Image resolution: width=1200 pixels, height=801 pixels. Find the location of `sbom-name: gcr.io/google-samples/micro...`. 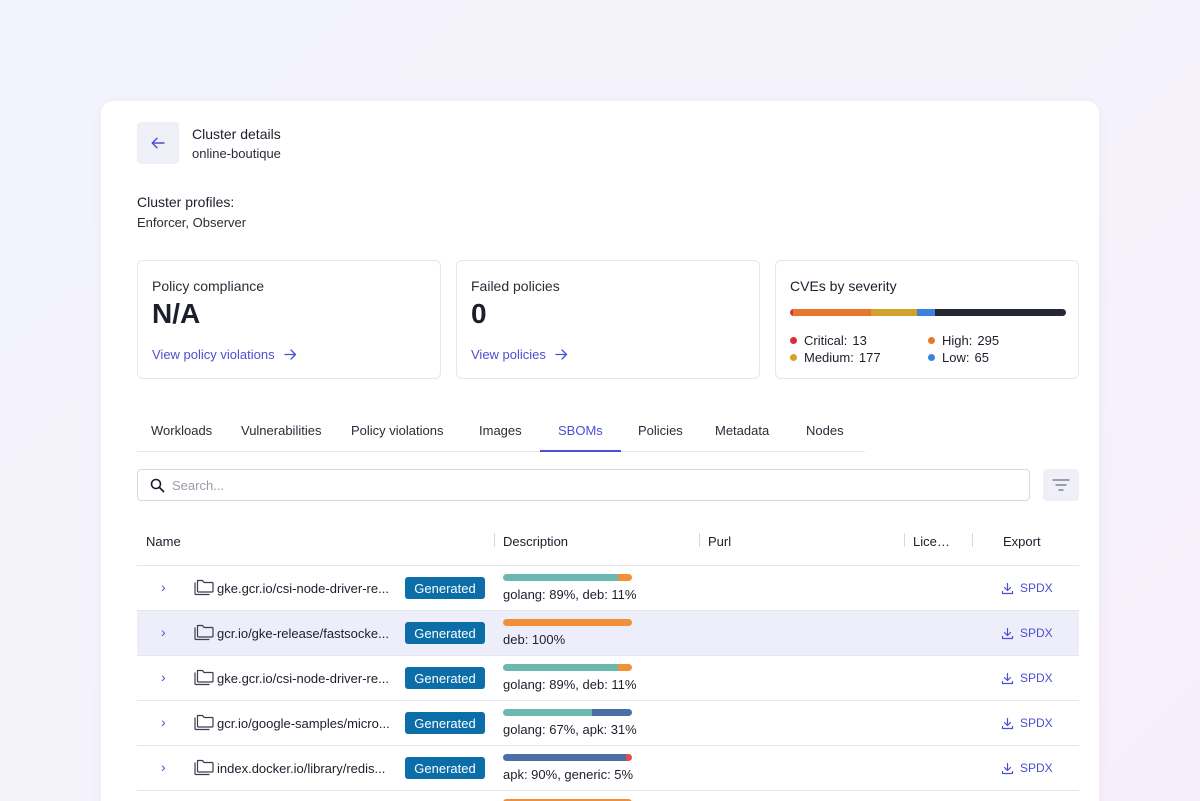

sbom-name: gcr.io/google-samples/micro... is located at coordinates (303, 723).